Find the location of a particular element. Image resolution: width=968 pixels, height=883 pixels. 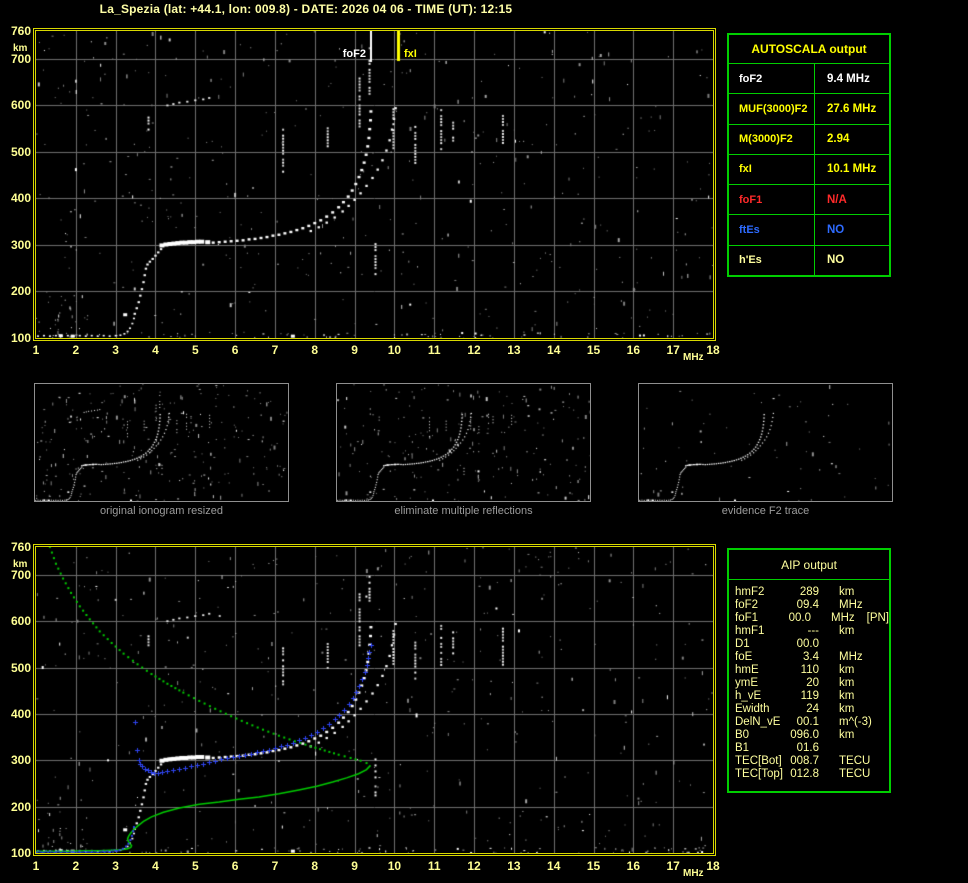

aip-parameter-row: h_vE 119 km is located at coordinates (809, 696).